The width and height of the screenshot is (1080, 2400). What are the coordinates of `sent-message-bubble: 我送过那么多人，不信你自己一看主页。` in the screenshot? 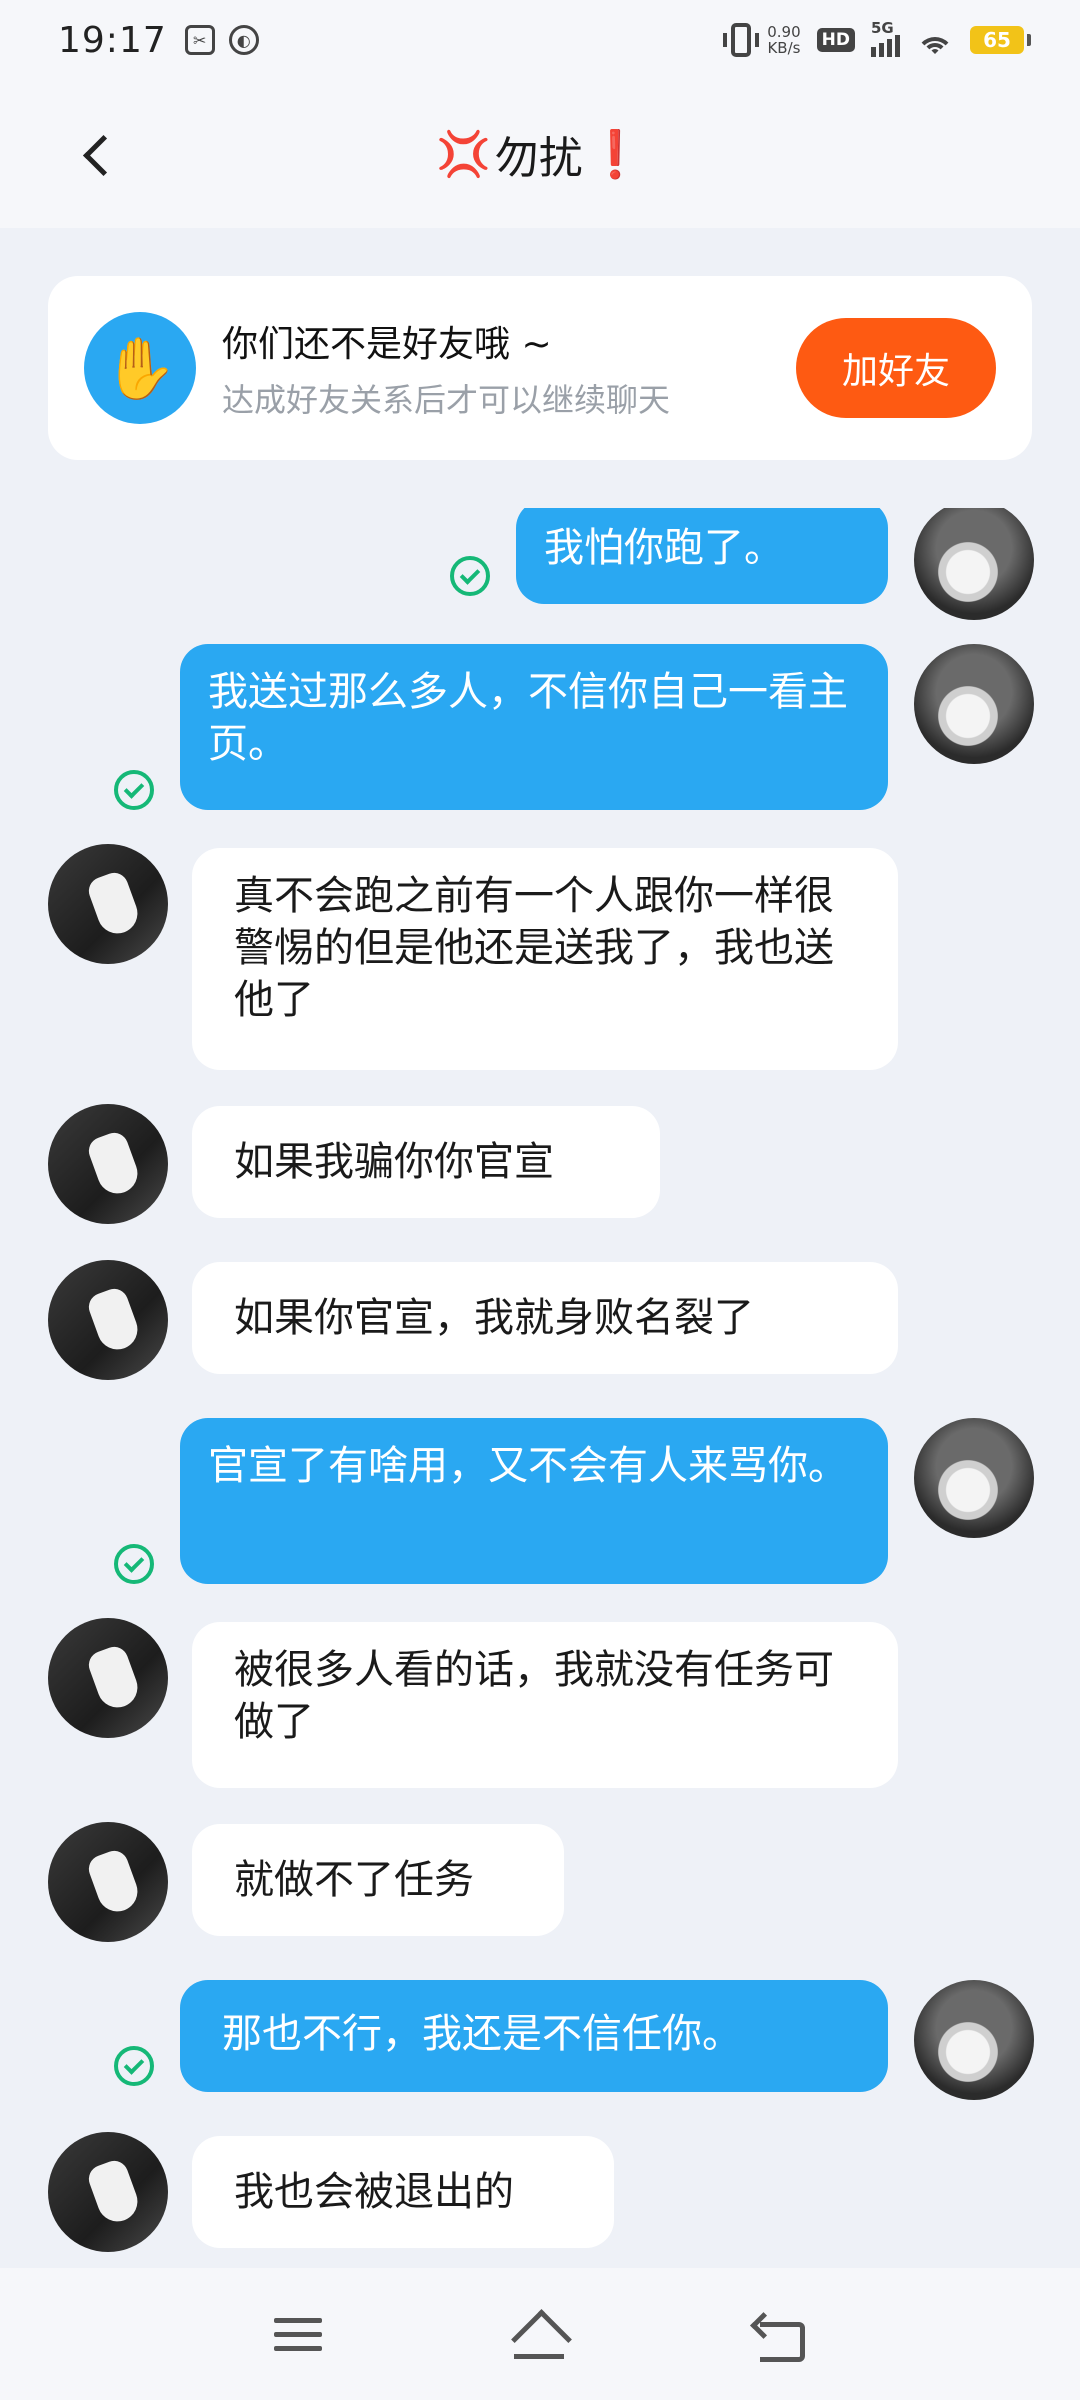 It's located at (534, 727).